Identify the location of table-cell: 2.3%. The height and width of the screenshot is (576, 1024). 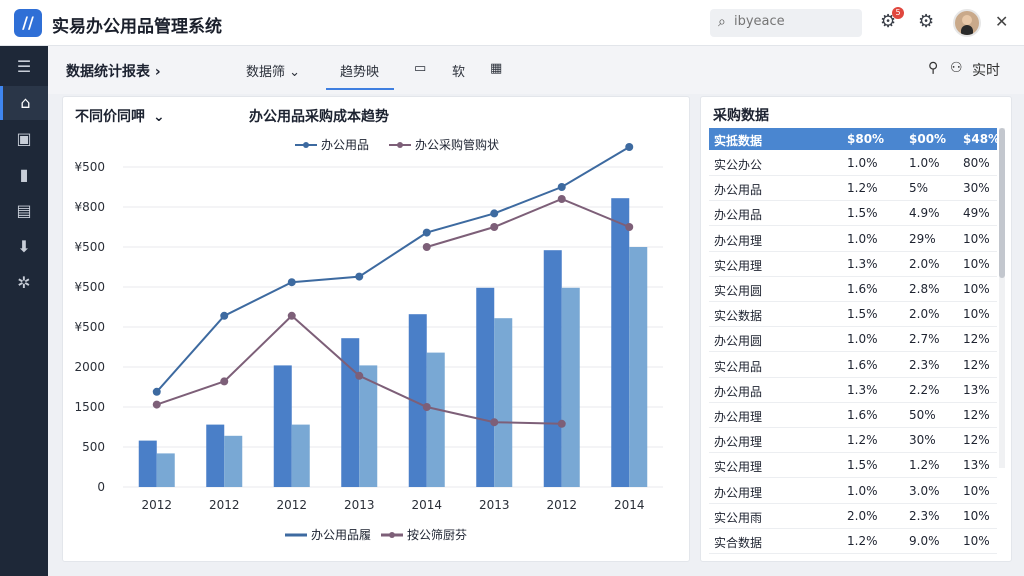
(924, 364).